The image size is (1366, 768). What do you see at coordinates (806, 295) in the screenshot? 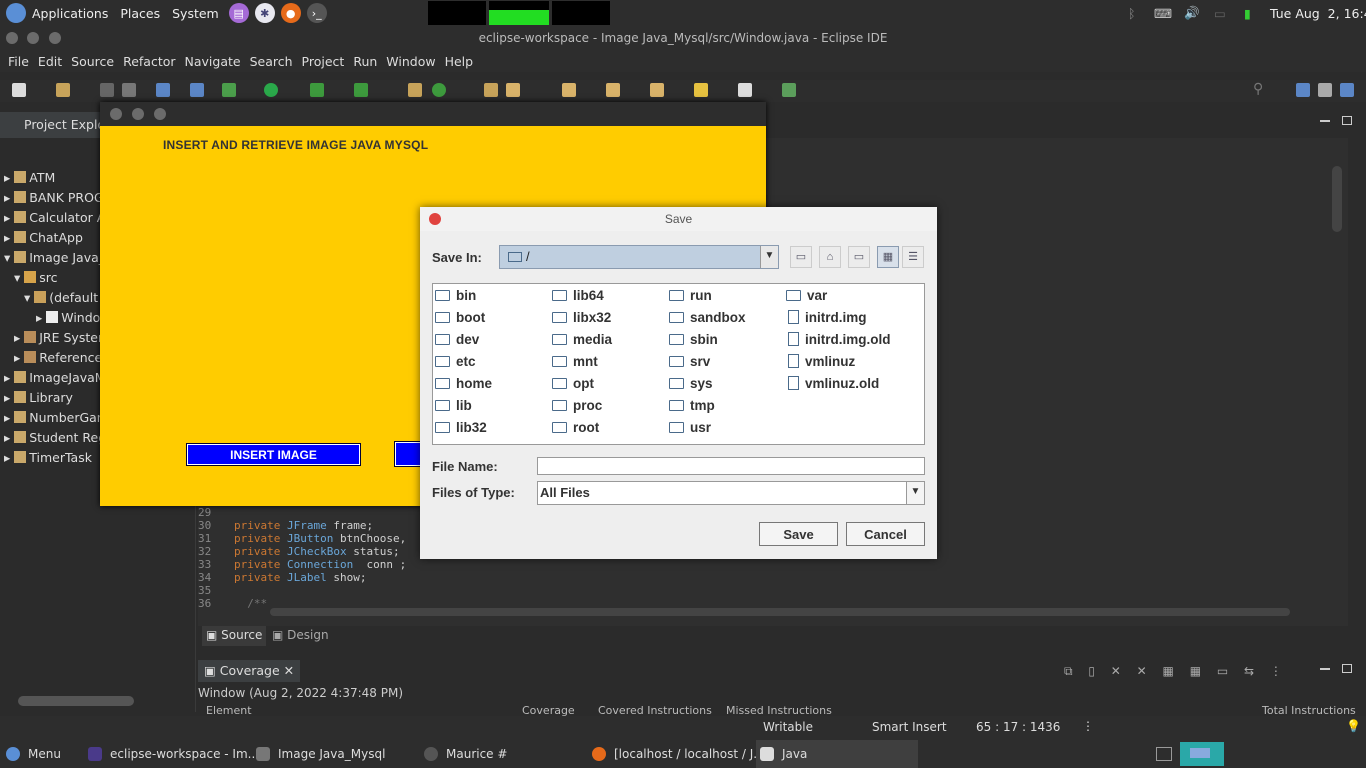
I see `list-item: var` at bounding box center [806, 295].